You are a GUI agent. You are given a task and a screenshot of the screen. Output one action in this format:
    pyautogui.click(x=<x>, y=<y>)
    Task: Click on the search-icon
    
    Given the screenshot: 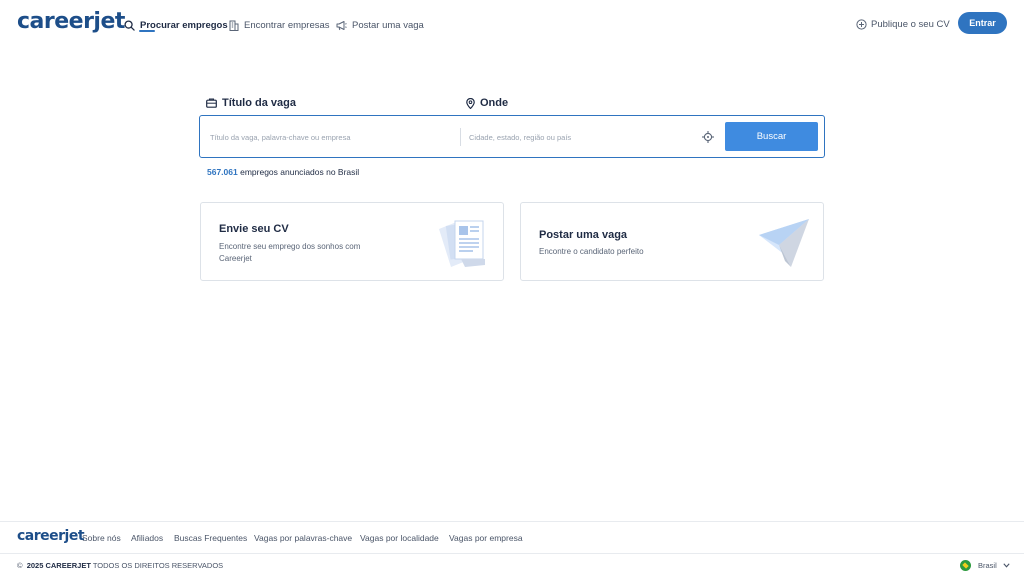 What is the action you would take?
    pyautogui.click(x=129, y=25)
    